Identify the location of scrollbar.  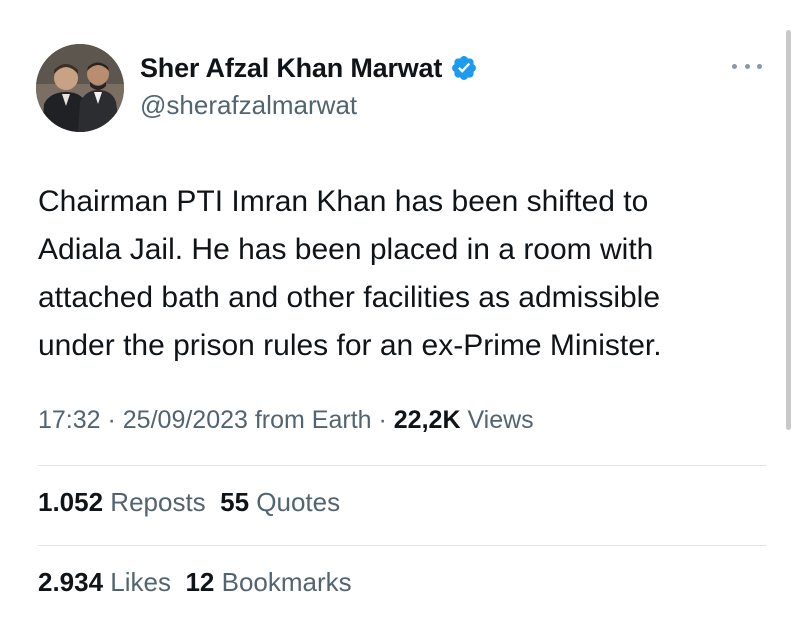
(788, 230).